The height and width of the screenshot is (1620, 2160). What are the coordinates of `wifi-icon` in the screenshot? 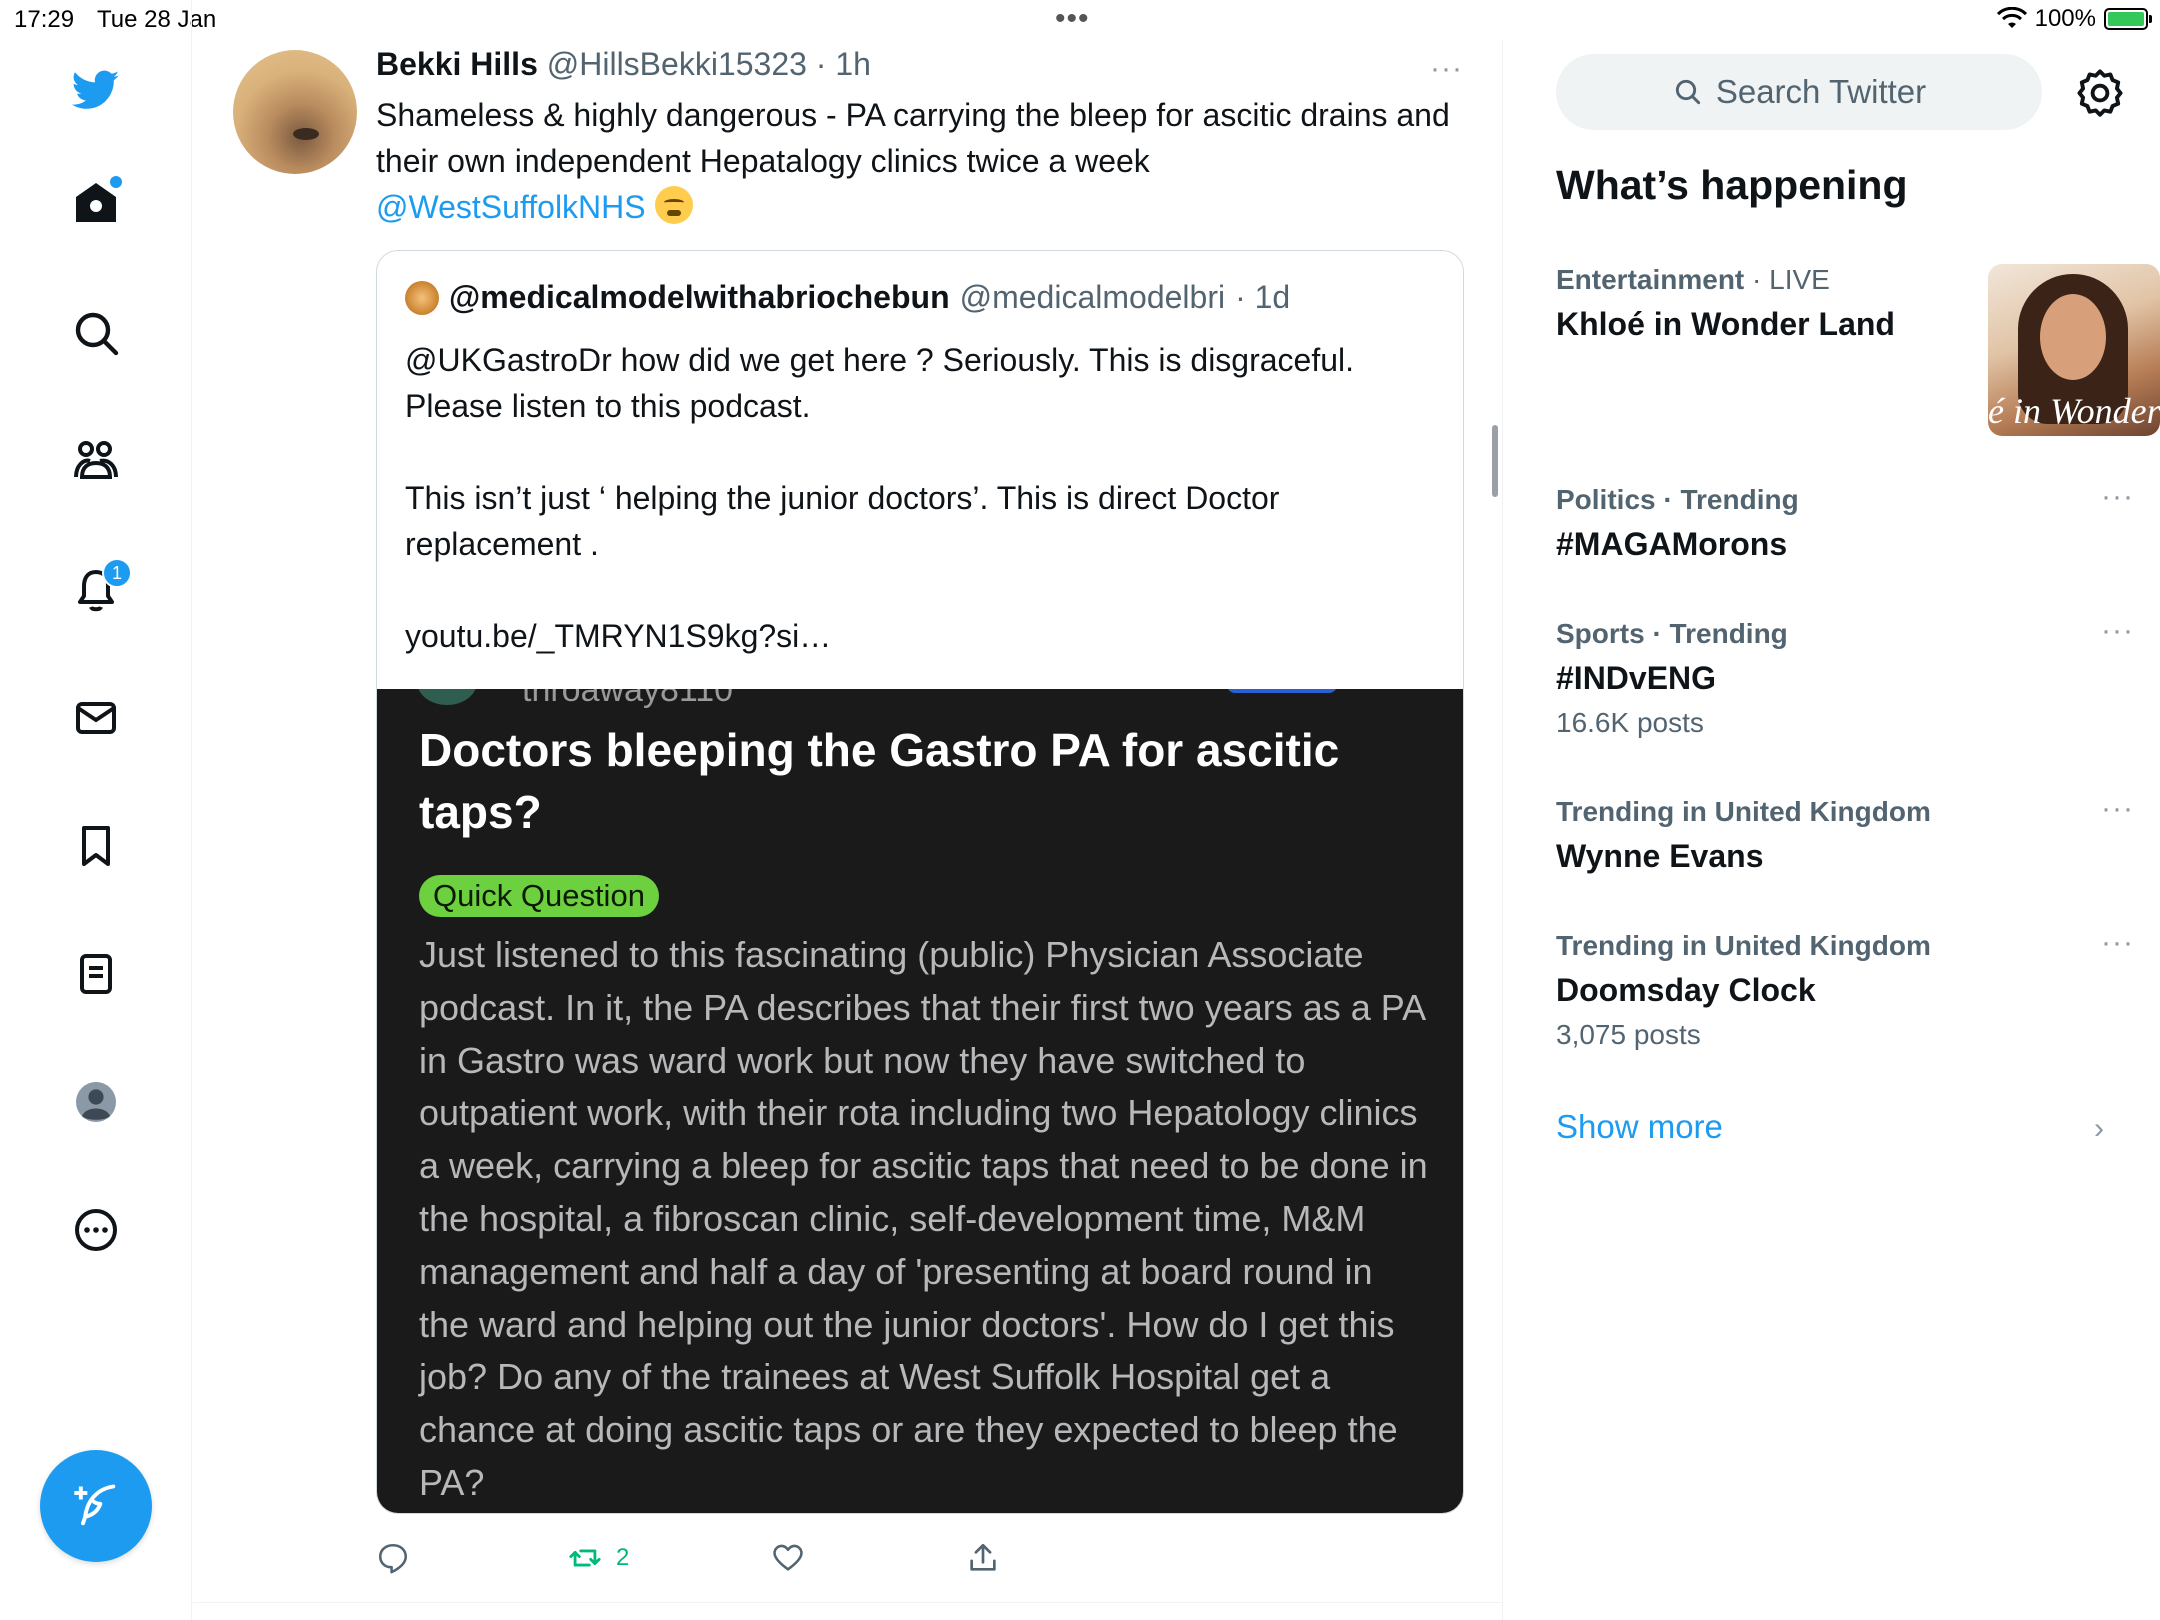 It's located at (2011, 17).